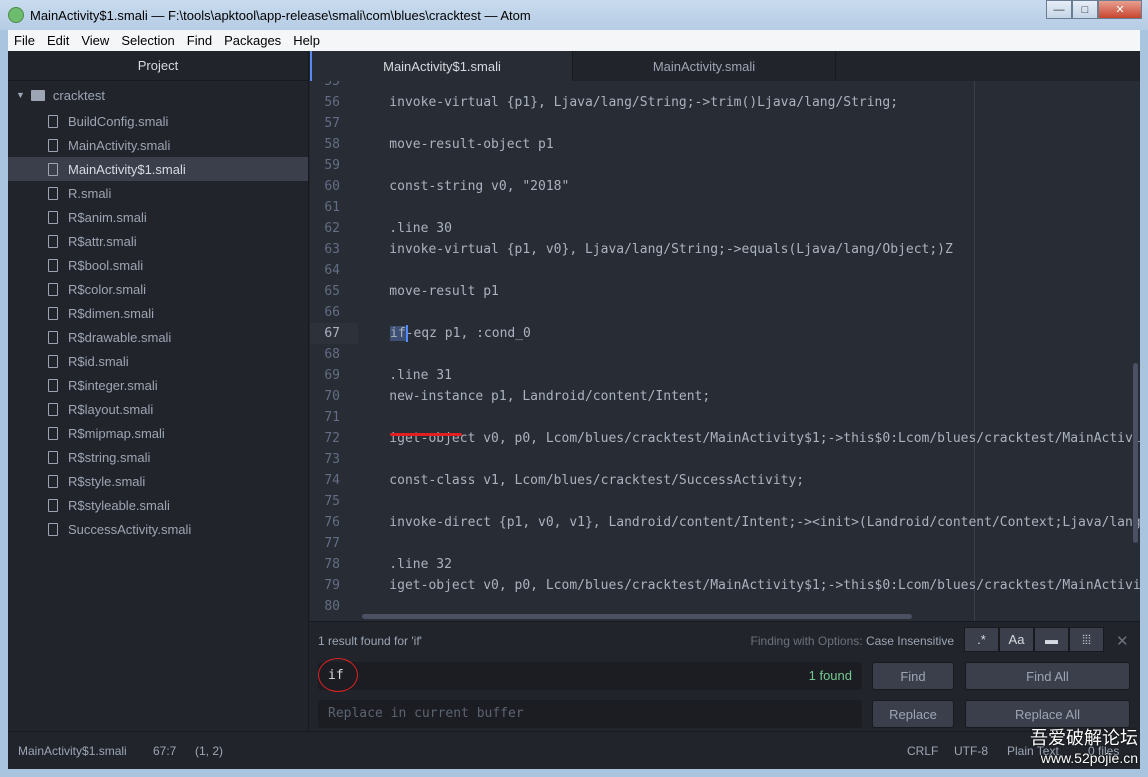  Describe the element at coordinates (37, 95) in the screenshot. I see `folder-icon` at that location.